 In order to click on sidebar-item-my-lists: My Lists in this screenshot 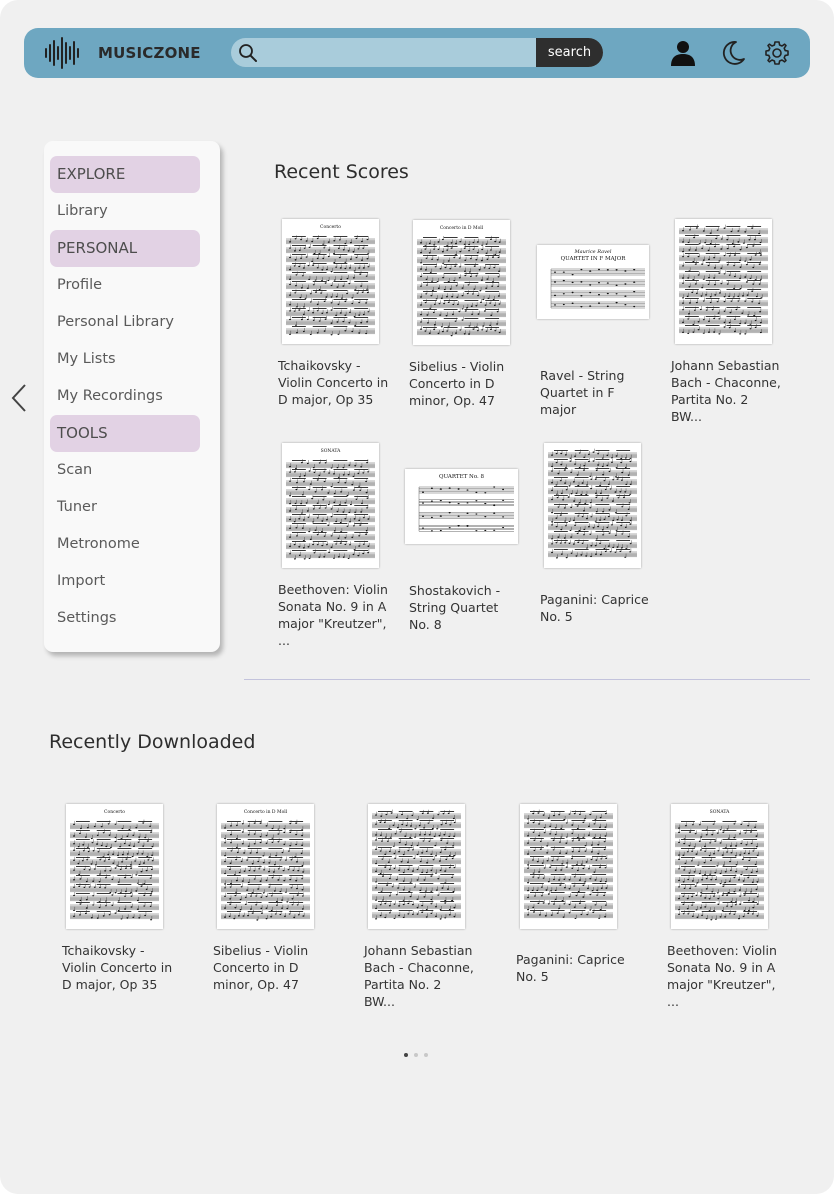, I will do `click(86, 359)`.